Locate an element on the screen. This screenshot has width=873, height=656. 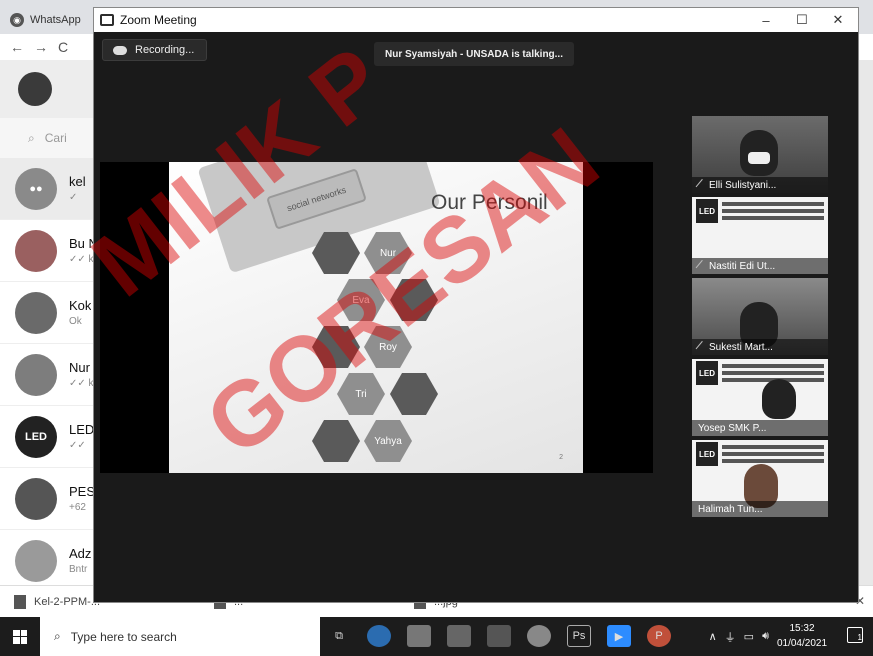
list-item: ●● kel ✓ is located at coordinates (50, 189).